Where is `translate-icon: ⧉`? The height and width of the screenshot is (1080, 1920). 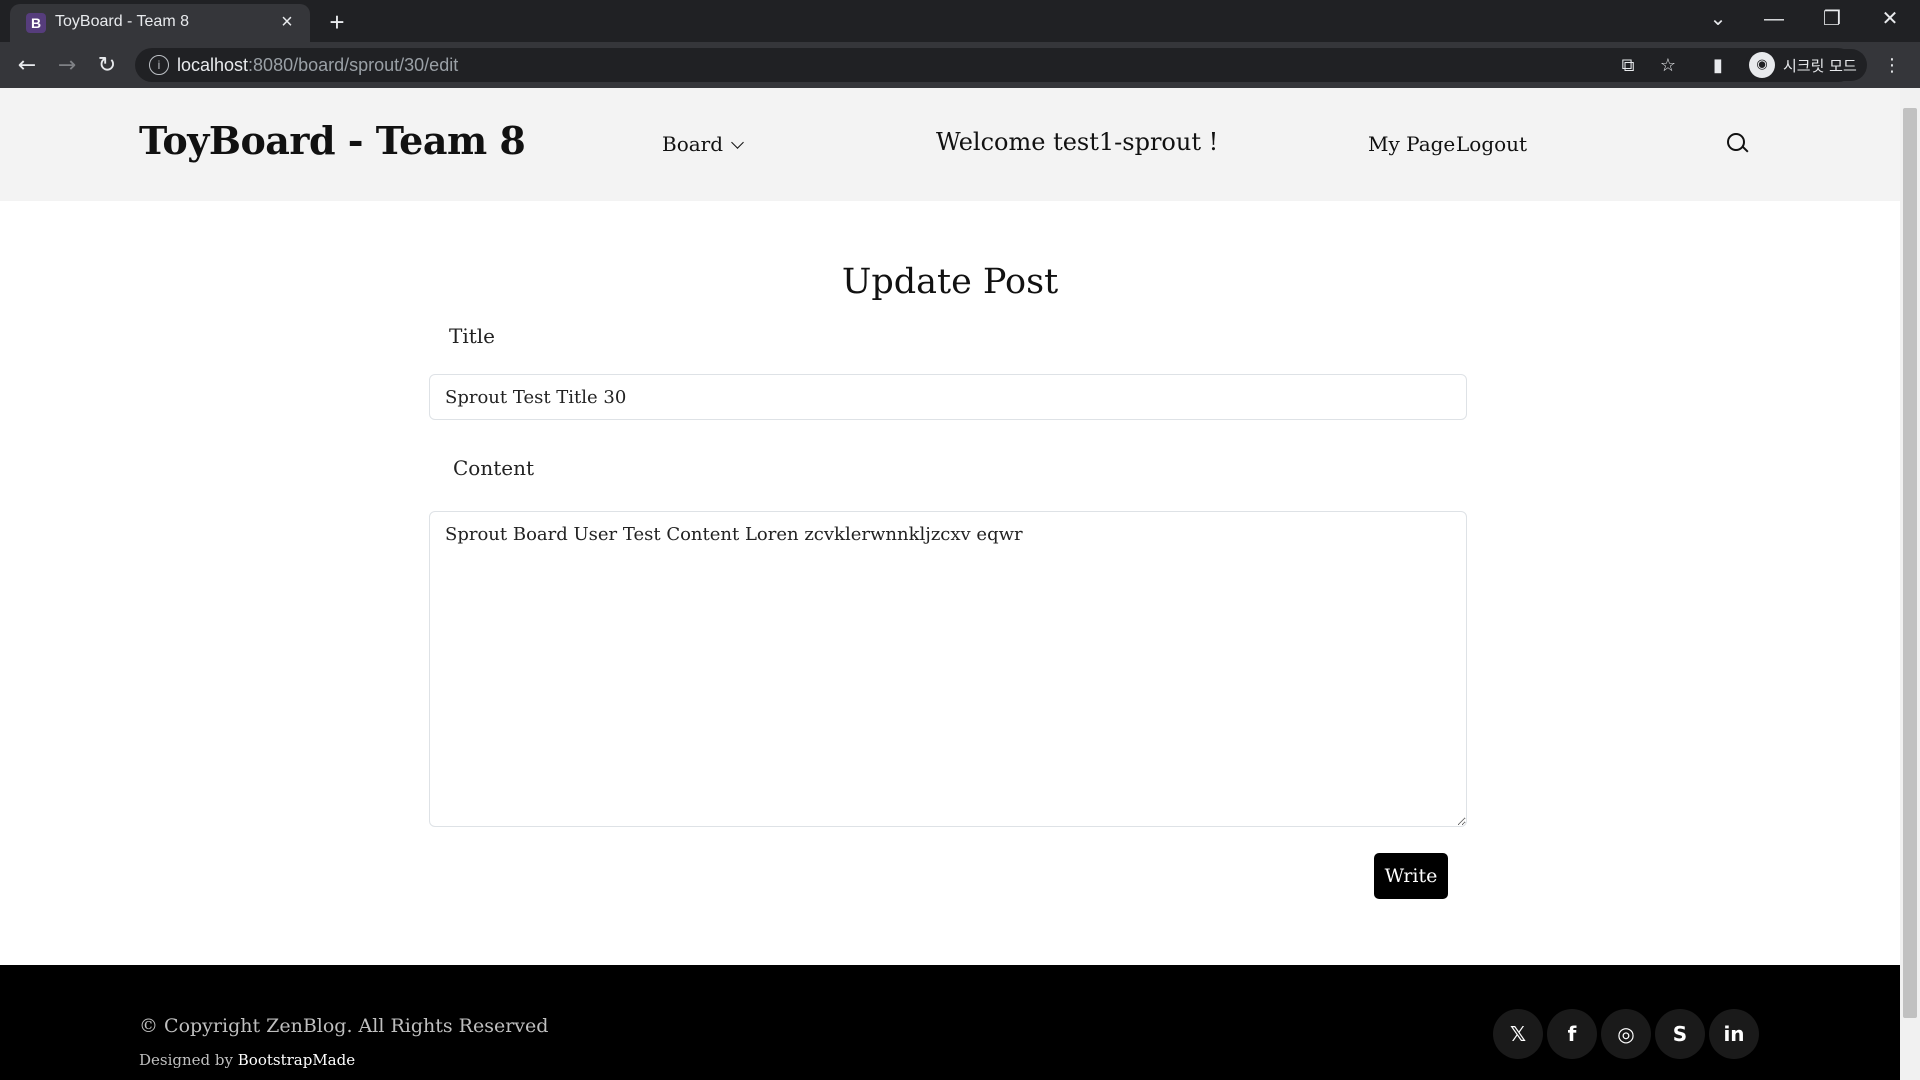 translate-icon: ⧉ is located at coordinates (1628, 66).